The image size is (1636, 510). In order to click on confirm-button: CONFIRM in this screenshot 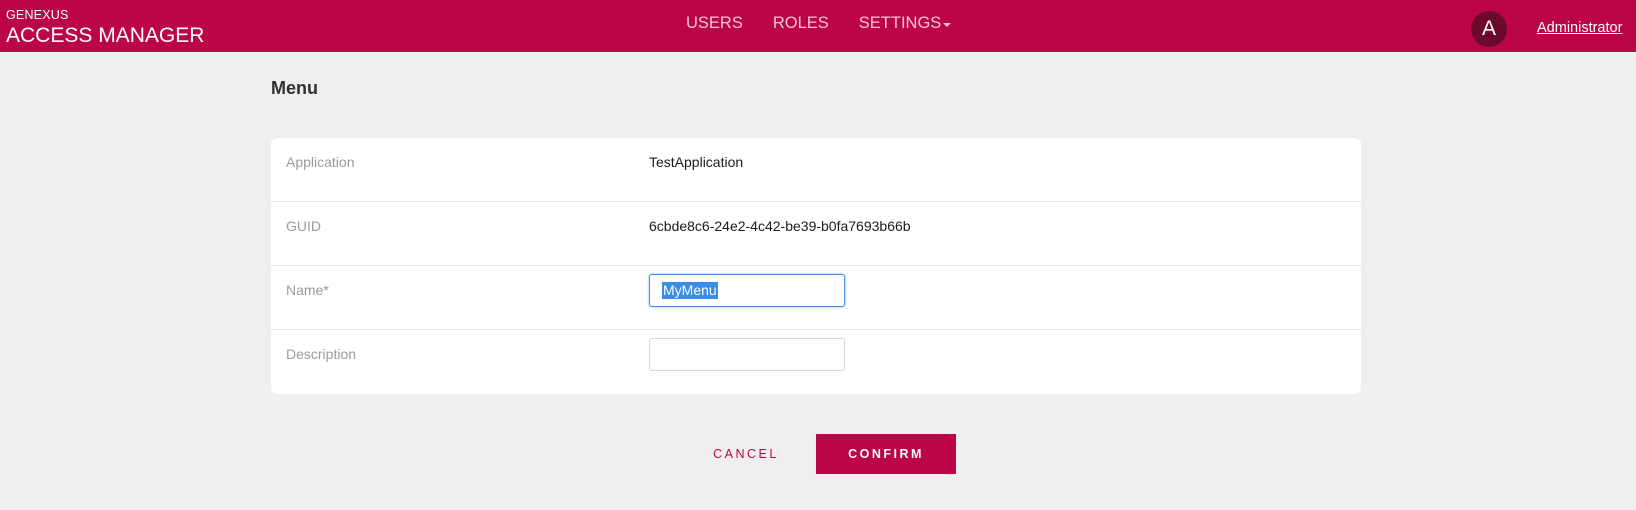, I will do `click(886, 454)`.